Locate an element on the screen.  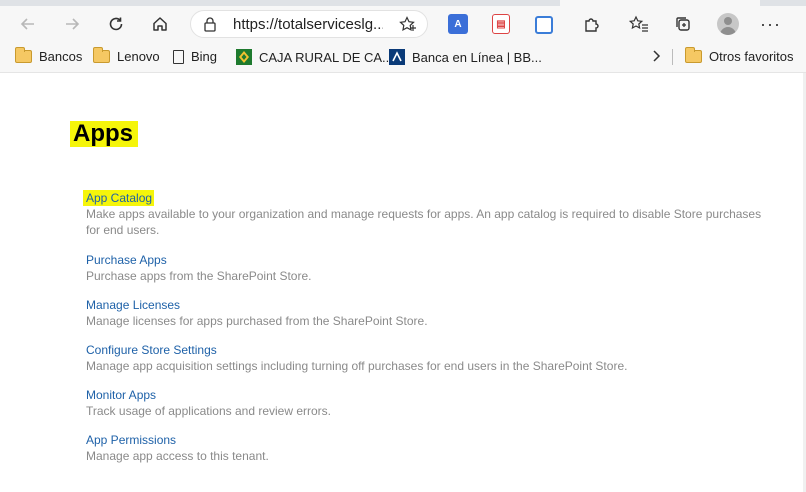
favorite-item-bancos: Bancos is located at coordinates (49, 55).